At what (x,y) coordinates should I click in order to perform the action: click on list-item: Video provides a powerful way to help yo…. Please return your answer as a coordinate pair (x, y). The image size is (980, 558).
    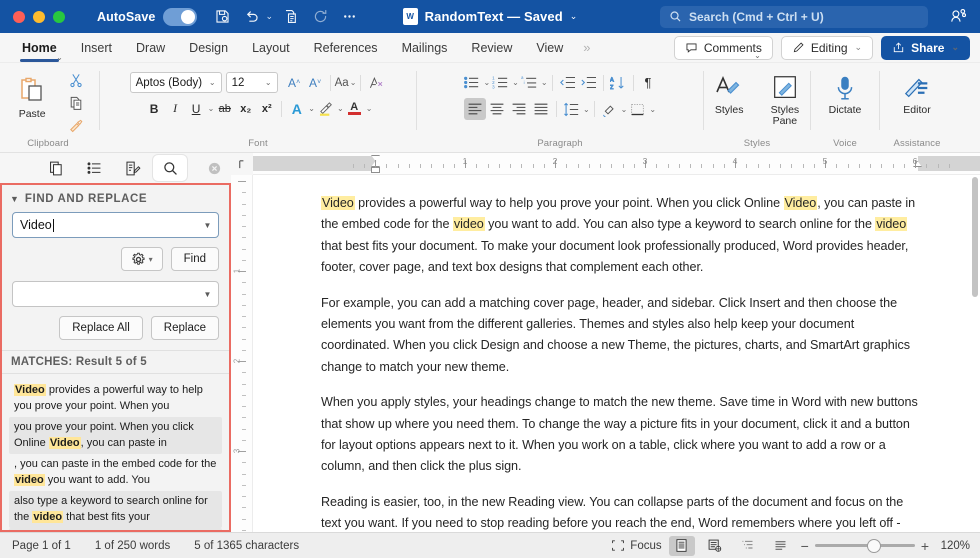
    Looking at the image, I should click on (115, 398).